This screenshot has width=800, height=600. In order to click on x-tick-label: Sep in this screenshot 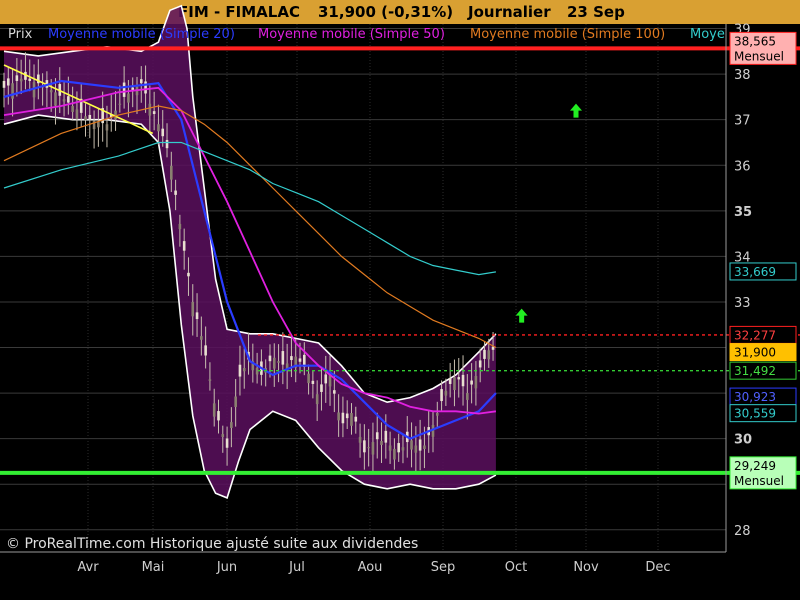, I will do `click(443, 567)`.